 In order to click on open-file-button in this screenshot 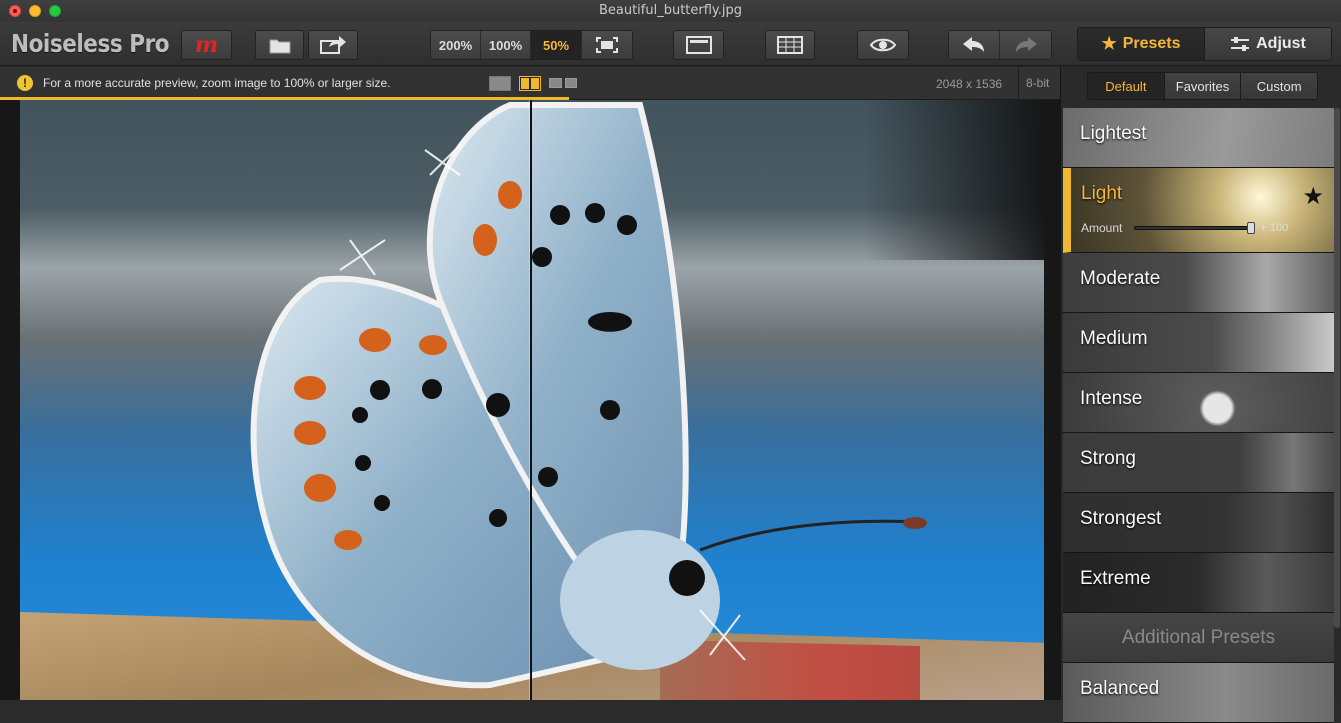, I will do `click(279, 45)`.